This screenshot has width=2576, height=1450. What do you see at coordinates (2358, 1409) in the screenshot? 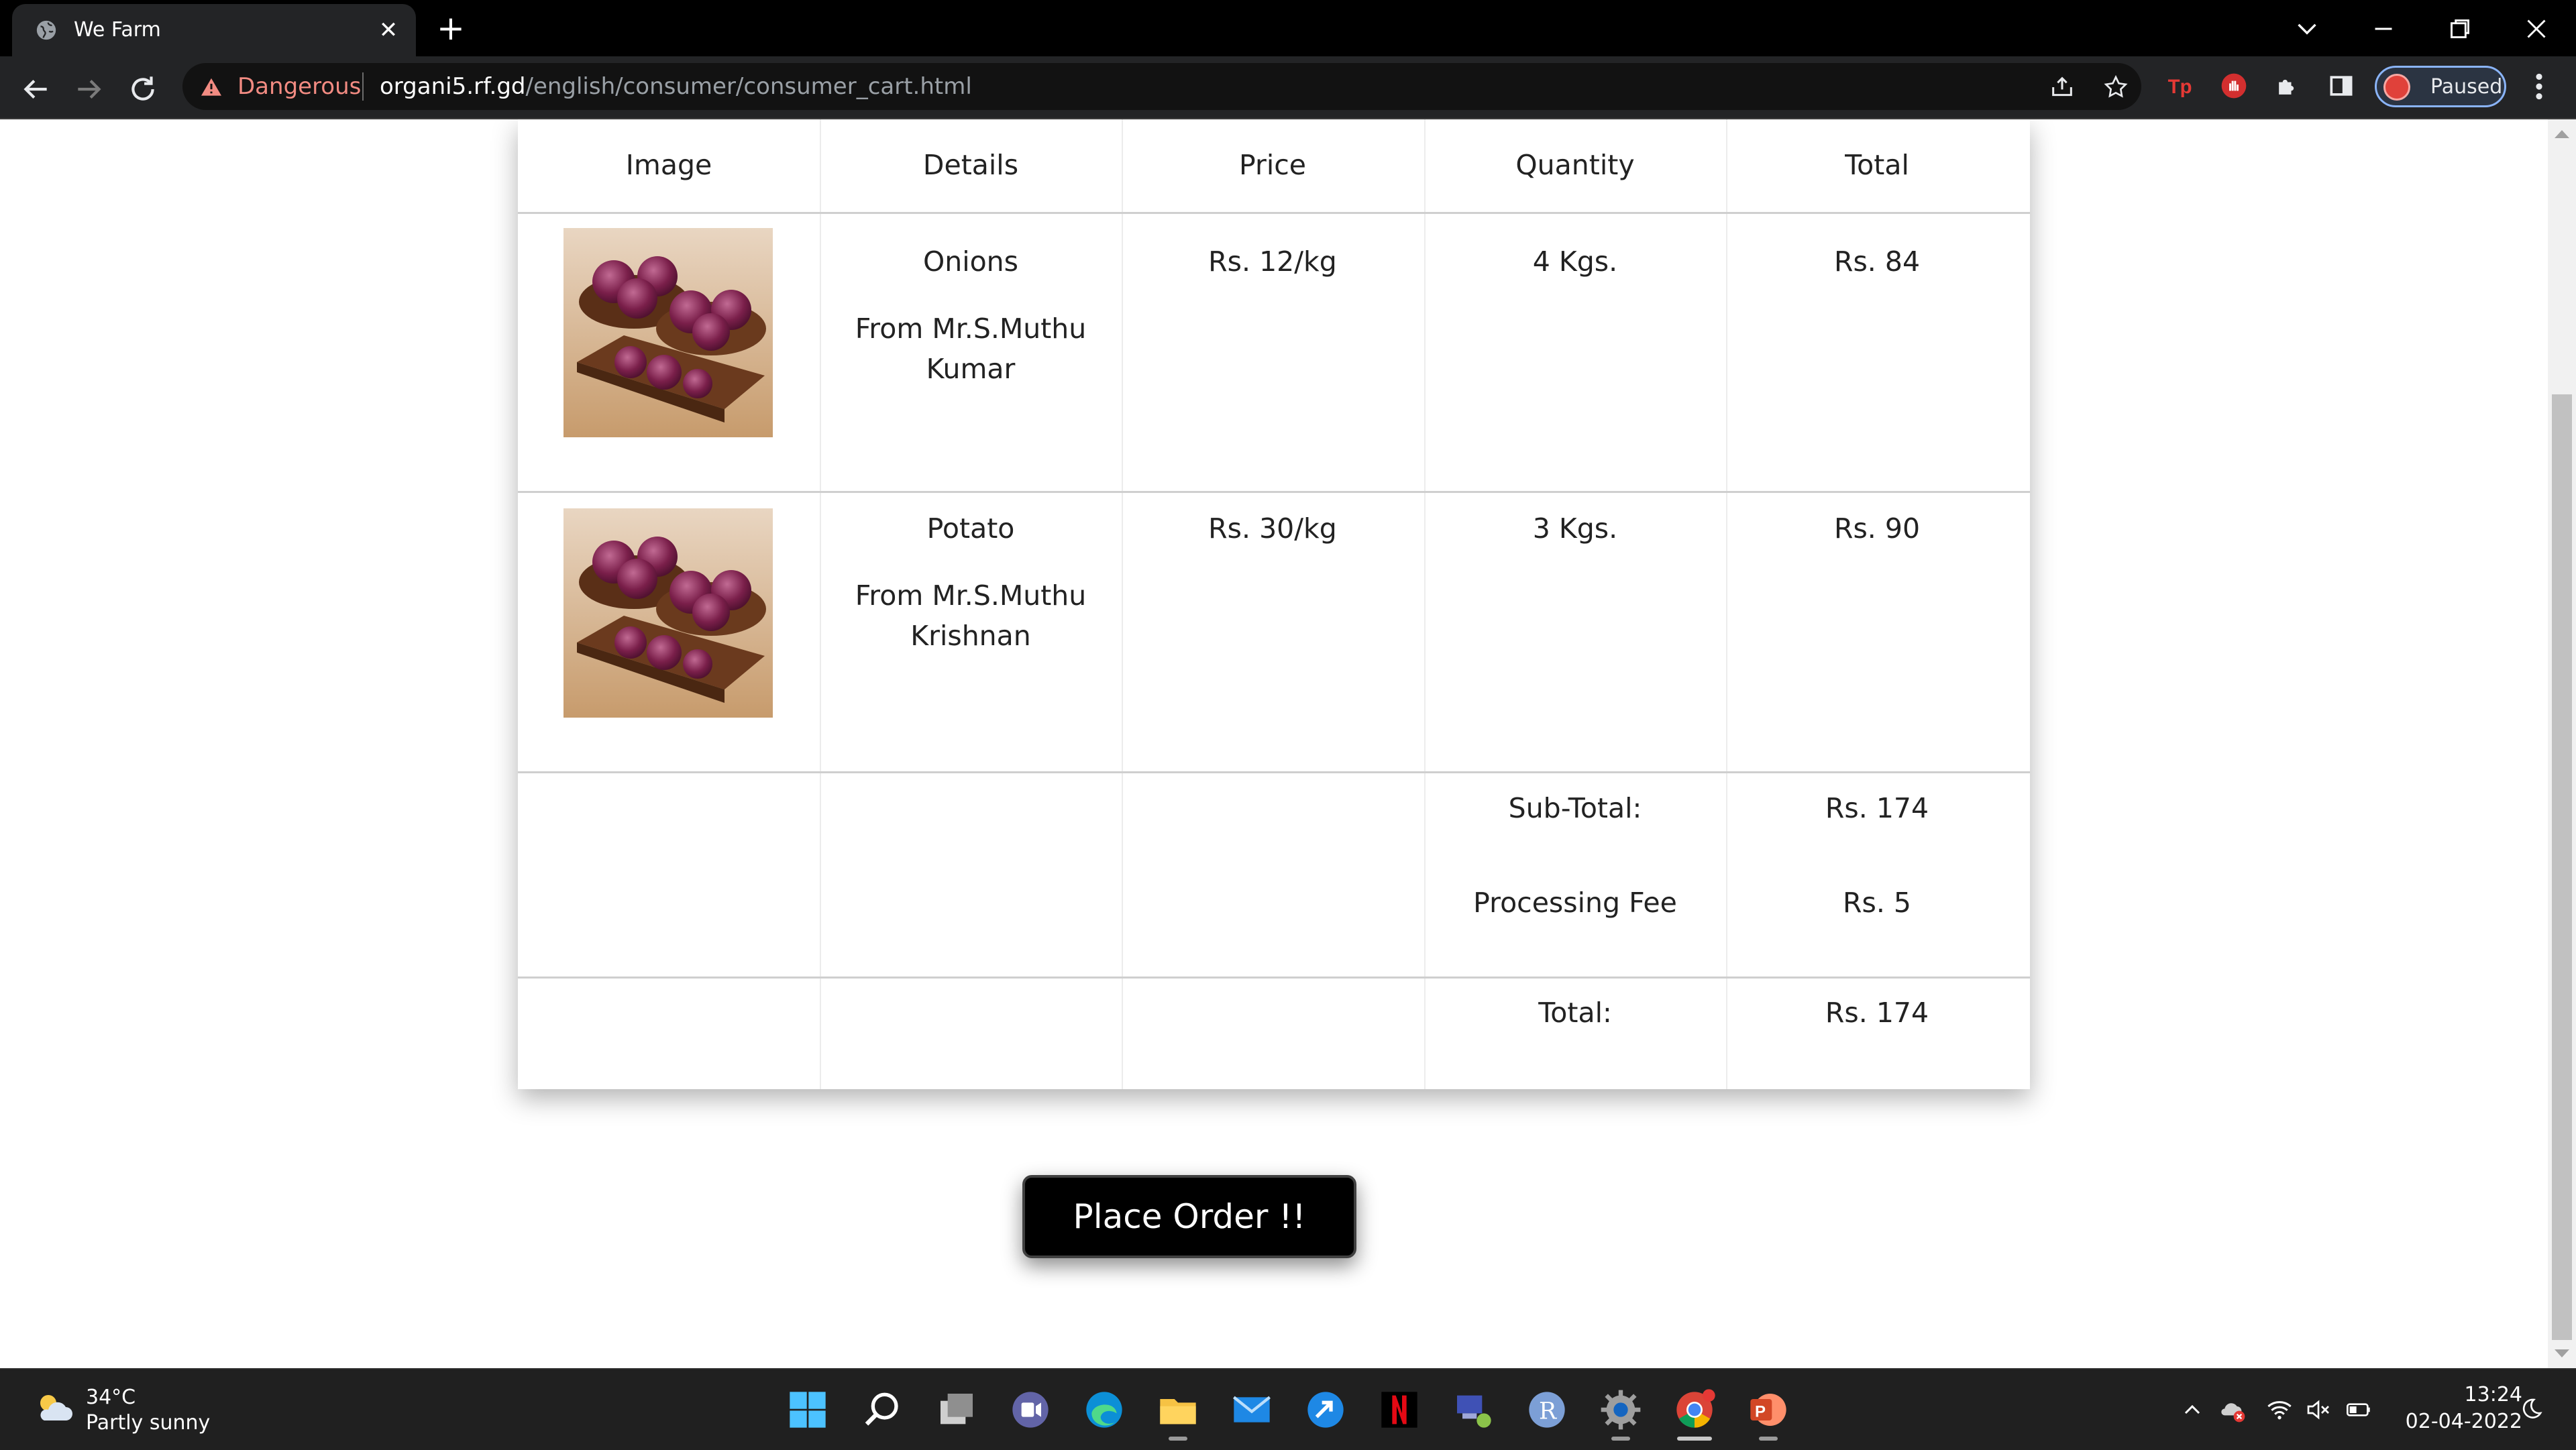
I see `battery-icon` at bounding box center [2358, 1409].